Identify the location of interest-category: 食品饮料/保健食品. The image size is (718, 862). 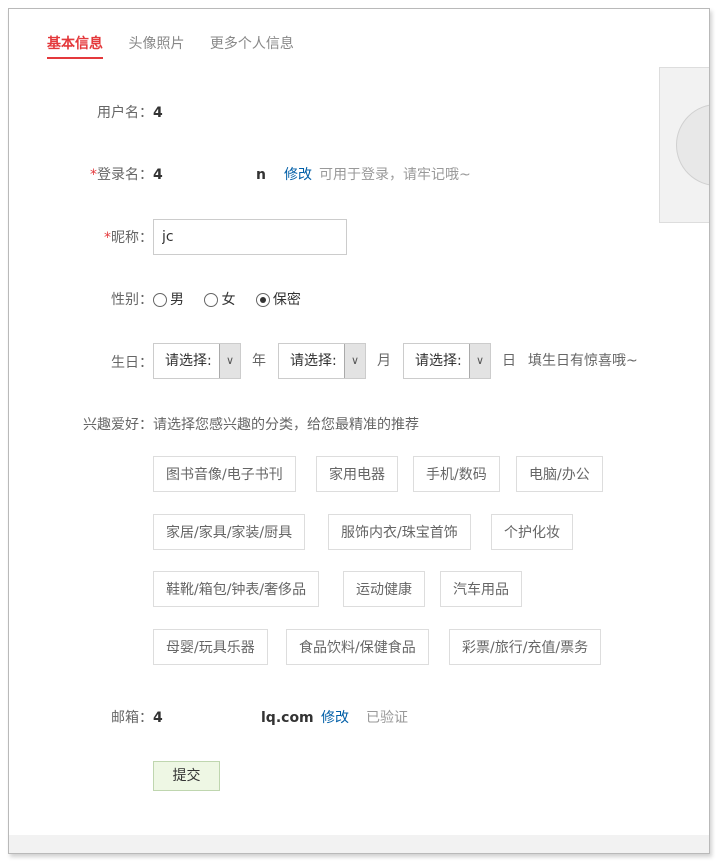
(357, 647).